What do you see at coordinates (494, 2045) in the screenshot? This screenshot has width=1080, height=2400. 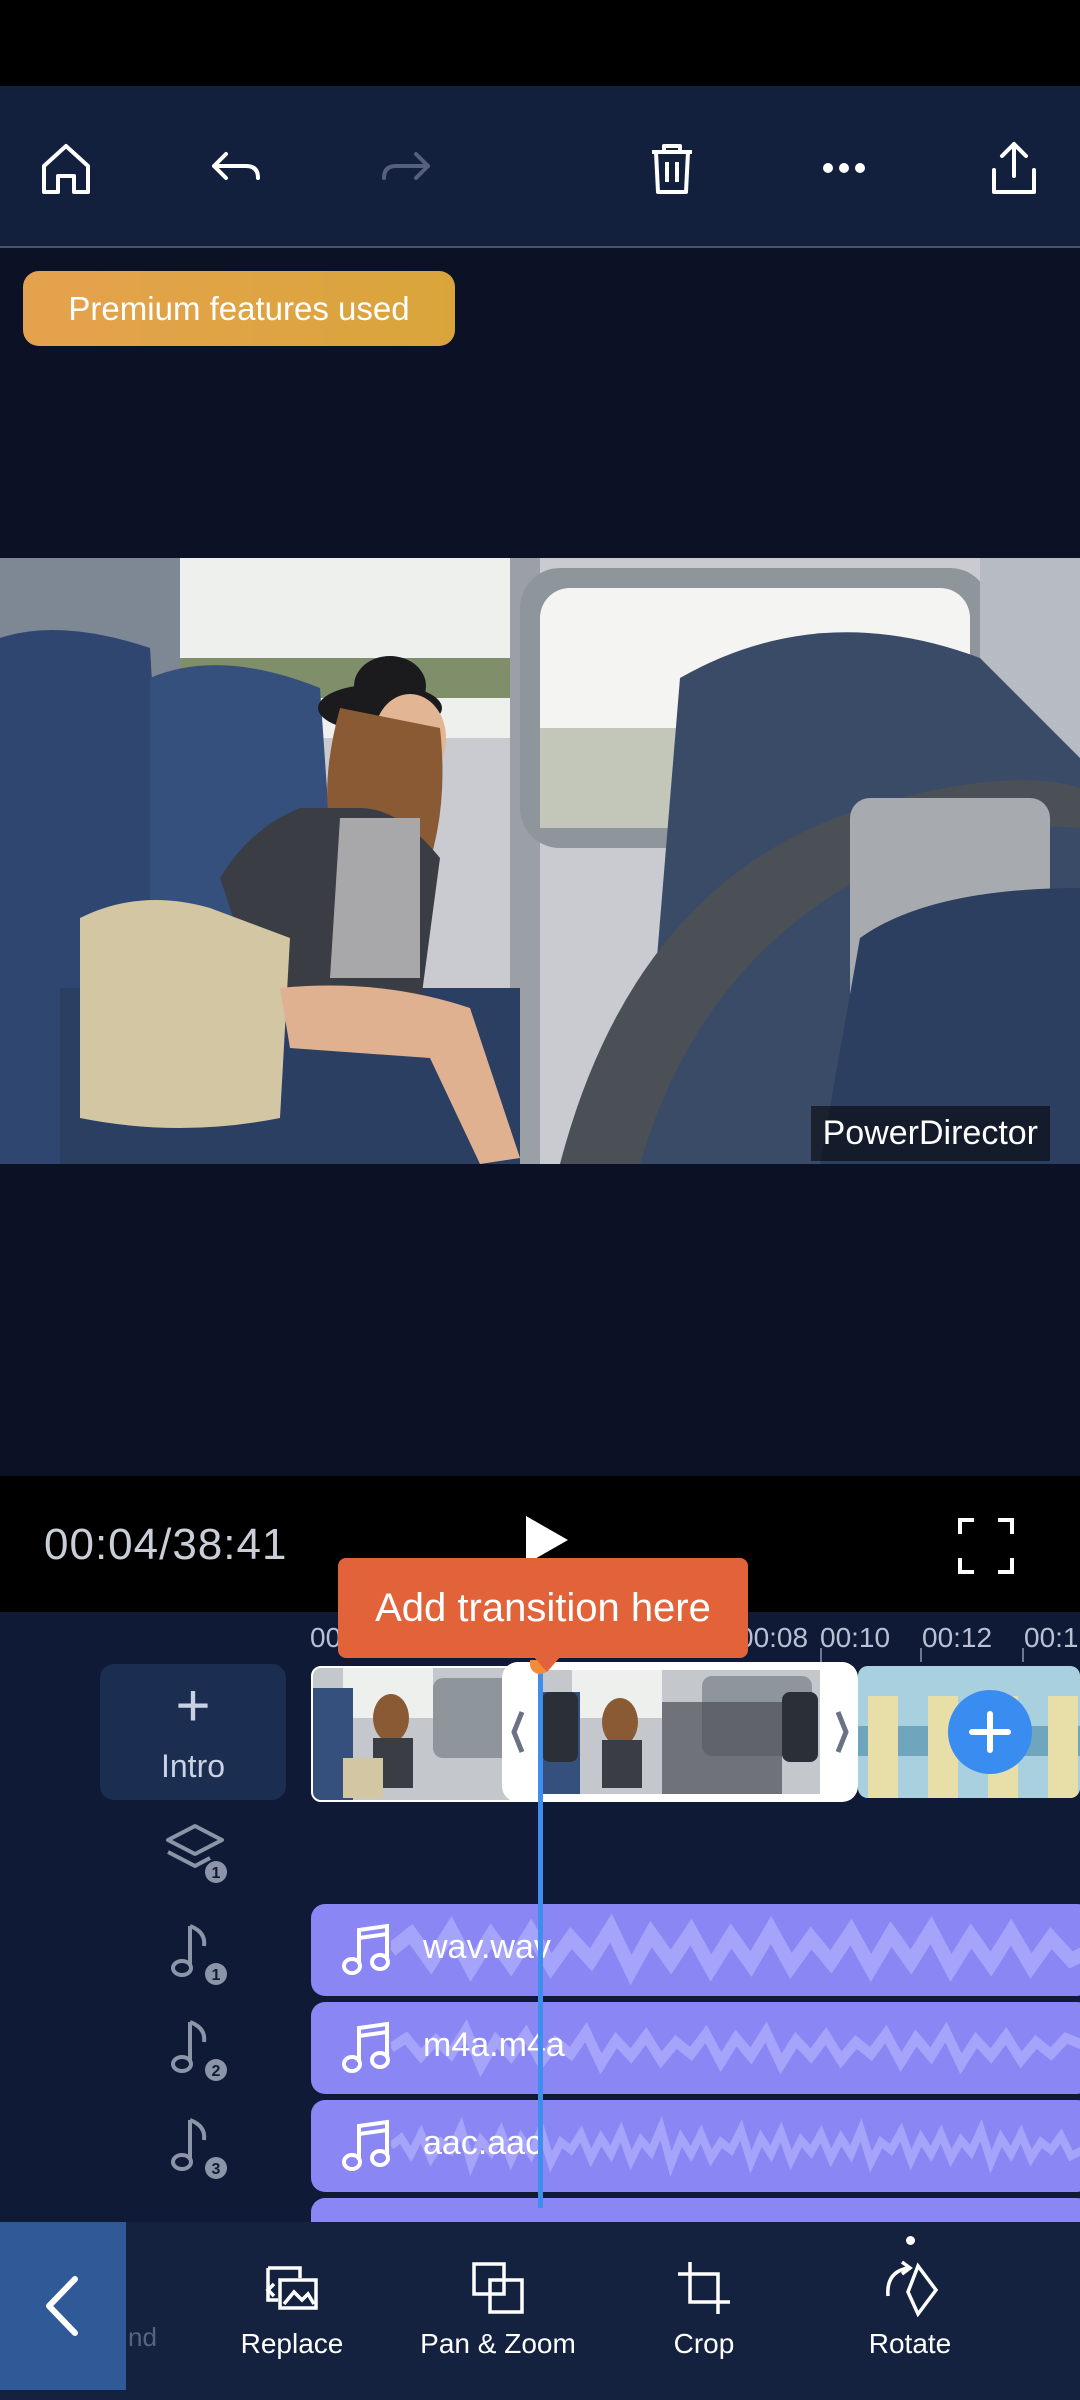 I see `audio-clip-name: m4a.m4a` at bounding box center [494, 2045].